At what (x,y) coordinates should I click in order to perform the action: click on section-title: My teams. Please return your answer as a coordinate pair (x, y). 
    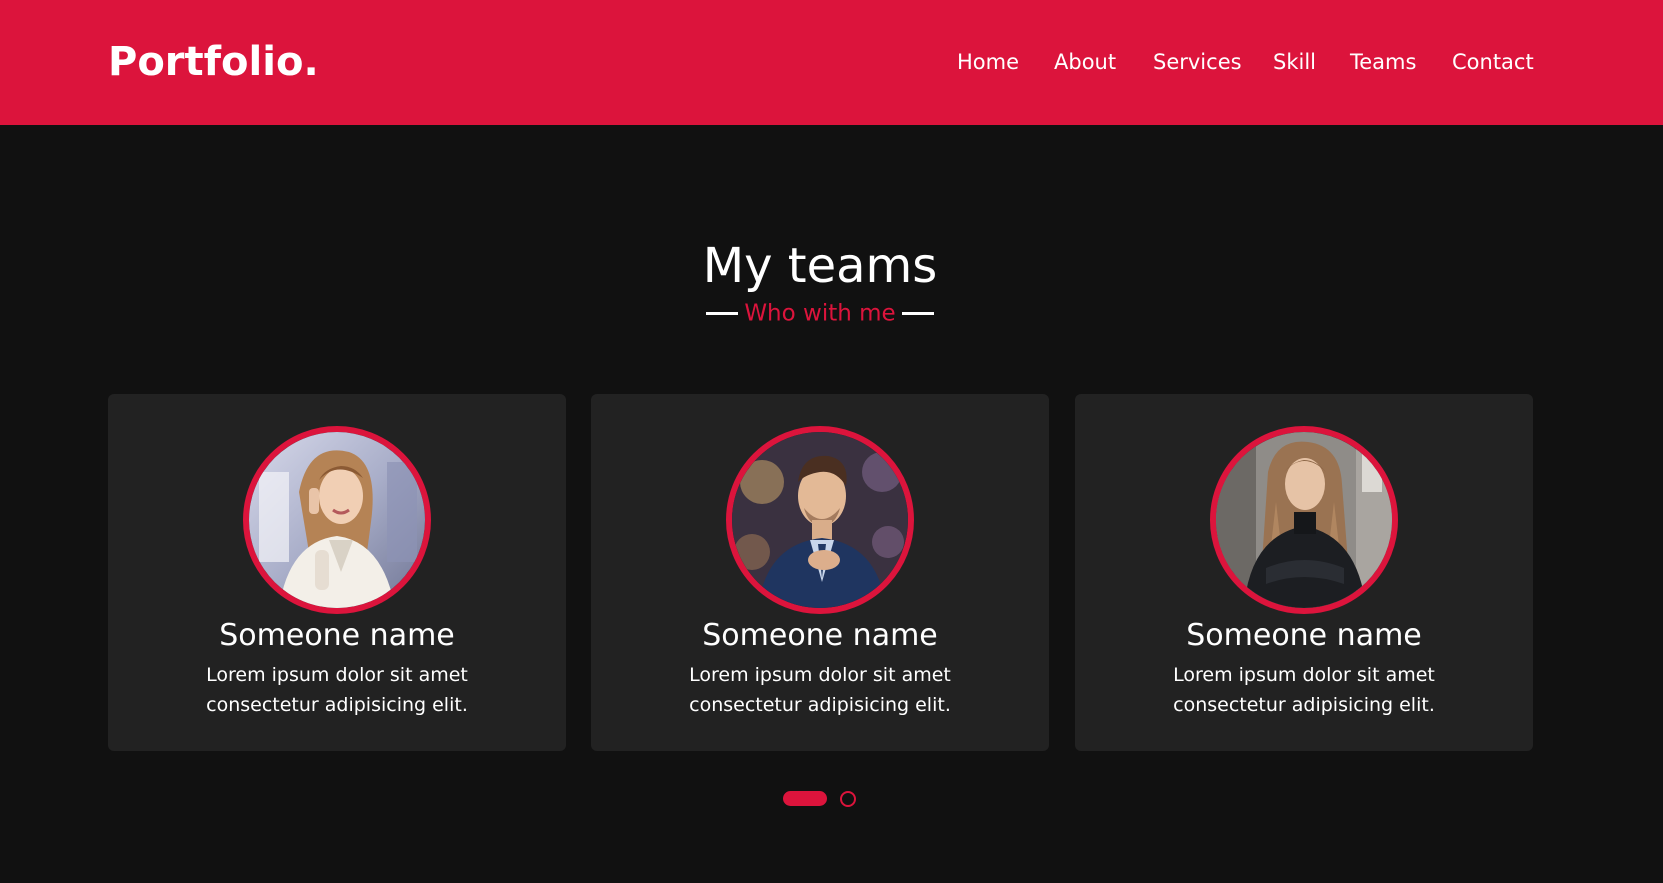
    Looking at the image, I should click on (820, 266).